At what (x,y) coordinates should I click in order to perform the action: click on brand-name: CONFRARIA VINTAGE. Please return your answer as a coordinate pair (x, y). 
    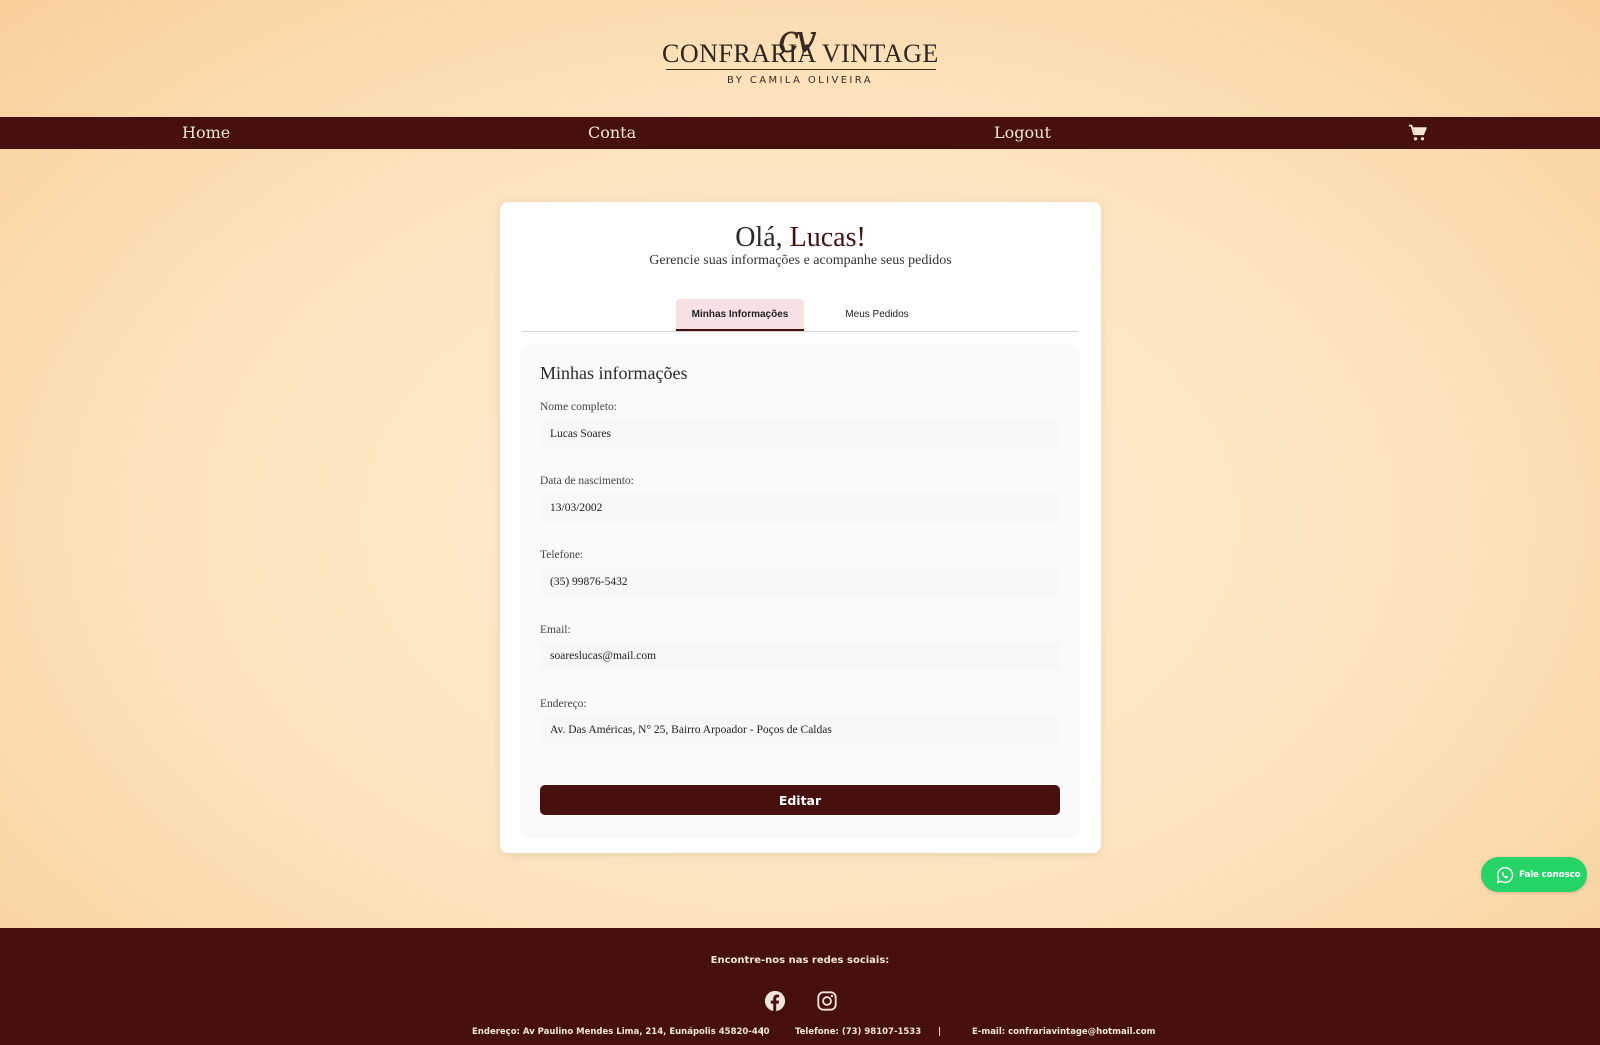
    Looking at the image, I should click on (800, 53).